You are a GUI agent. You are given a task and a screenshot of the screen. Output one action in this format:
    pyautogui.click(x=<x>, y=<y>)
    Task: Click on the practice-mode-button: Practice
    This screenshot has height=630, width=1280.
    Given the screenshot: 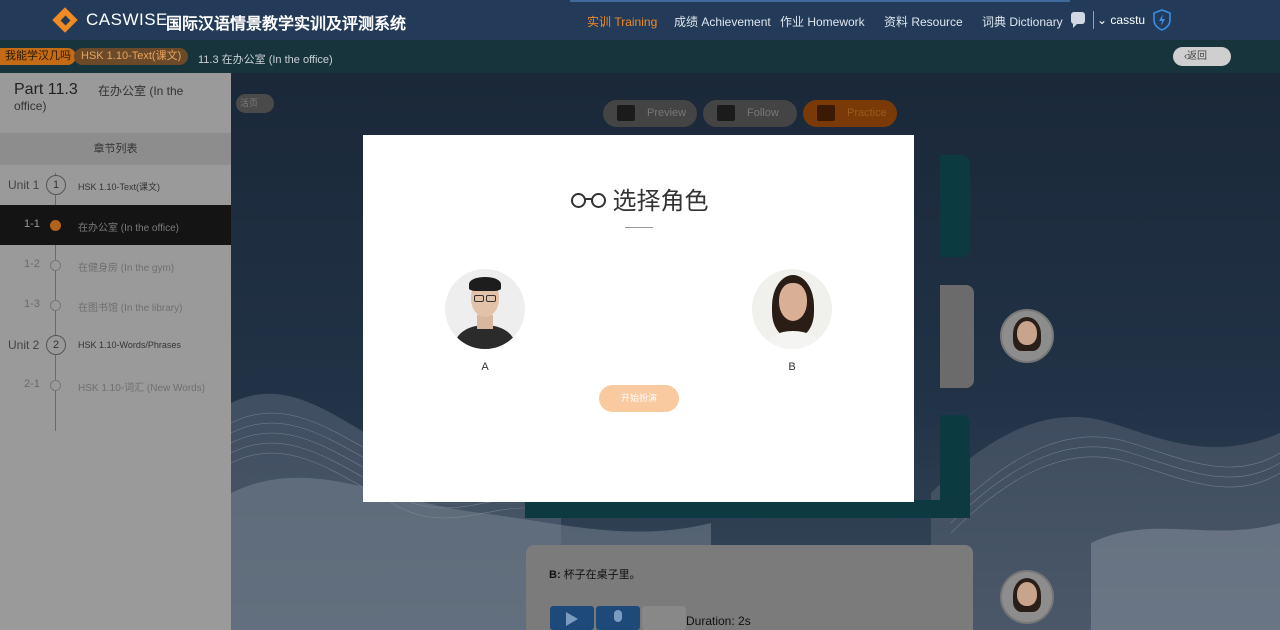 What is the action you would take?
    pyautogui.click(x=850, y=113)
    